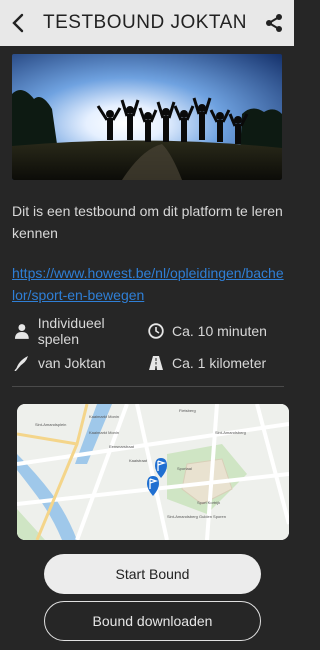  What do you see at coordinates (219, 363) in the screenshot?
I see `distance-label: Ca. 1 kilometer` at bounding box center [219, 363].